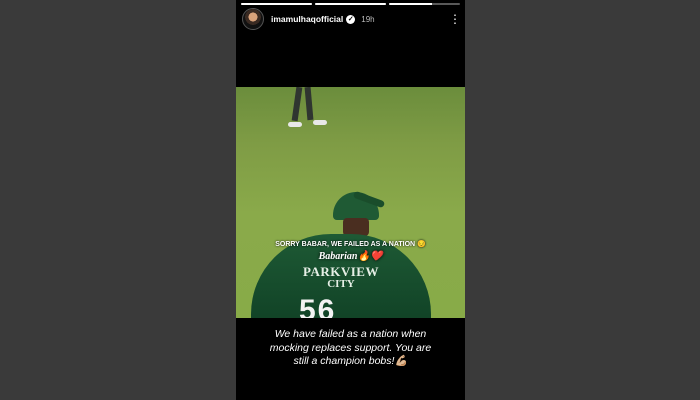 This screenshot has height=400, width=700. Describe the element at coordinates (455, 19) in the screenshot. I see `more-options-icon: ⋮` at that location.